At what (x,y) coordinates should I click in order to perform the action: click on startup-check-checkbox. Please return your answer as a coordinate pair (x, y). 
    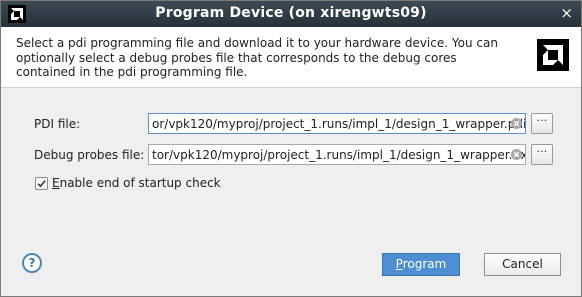
    Looking at the image, I should click on (41, 183).